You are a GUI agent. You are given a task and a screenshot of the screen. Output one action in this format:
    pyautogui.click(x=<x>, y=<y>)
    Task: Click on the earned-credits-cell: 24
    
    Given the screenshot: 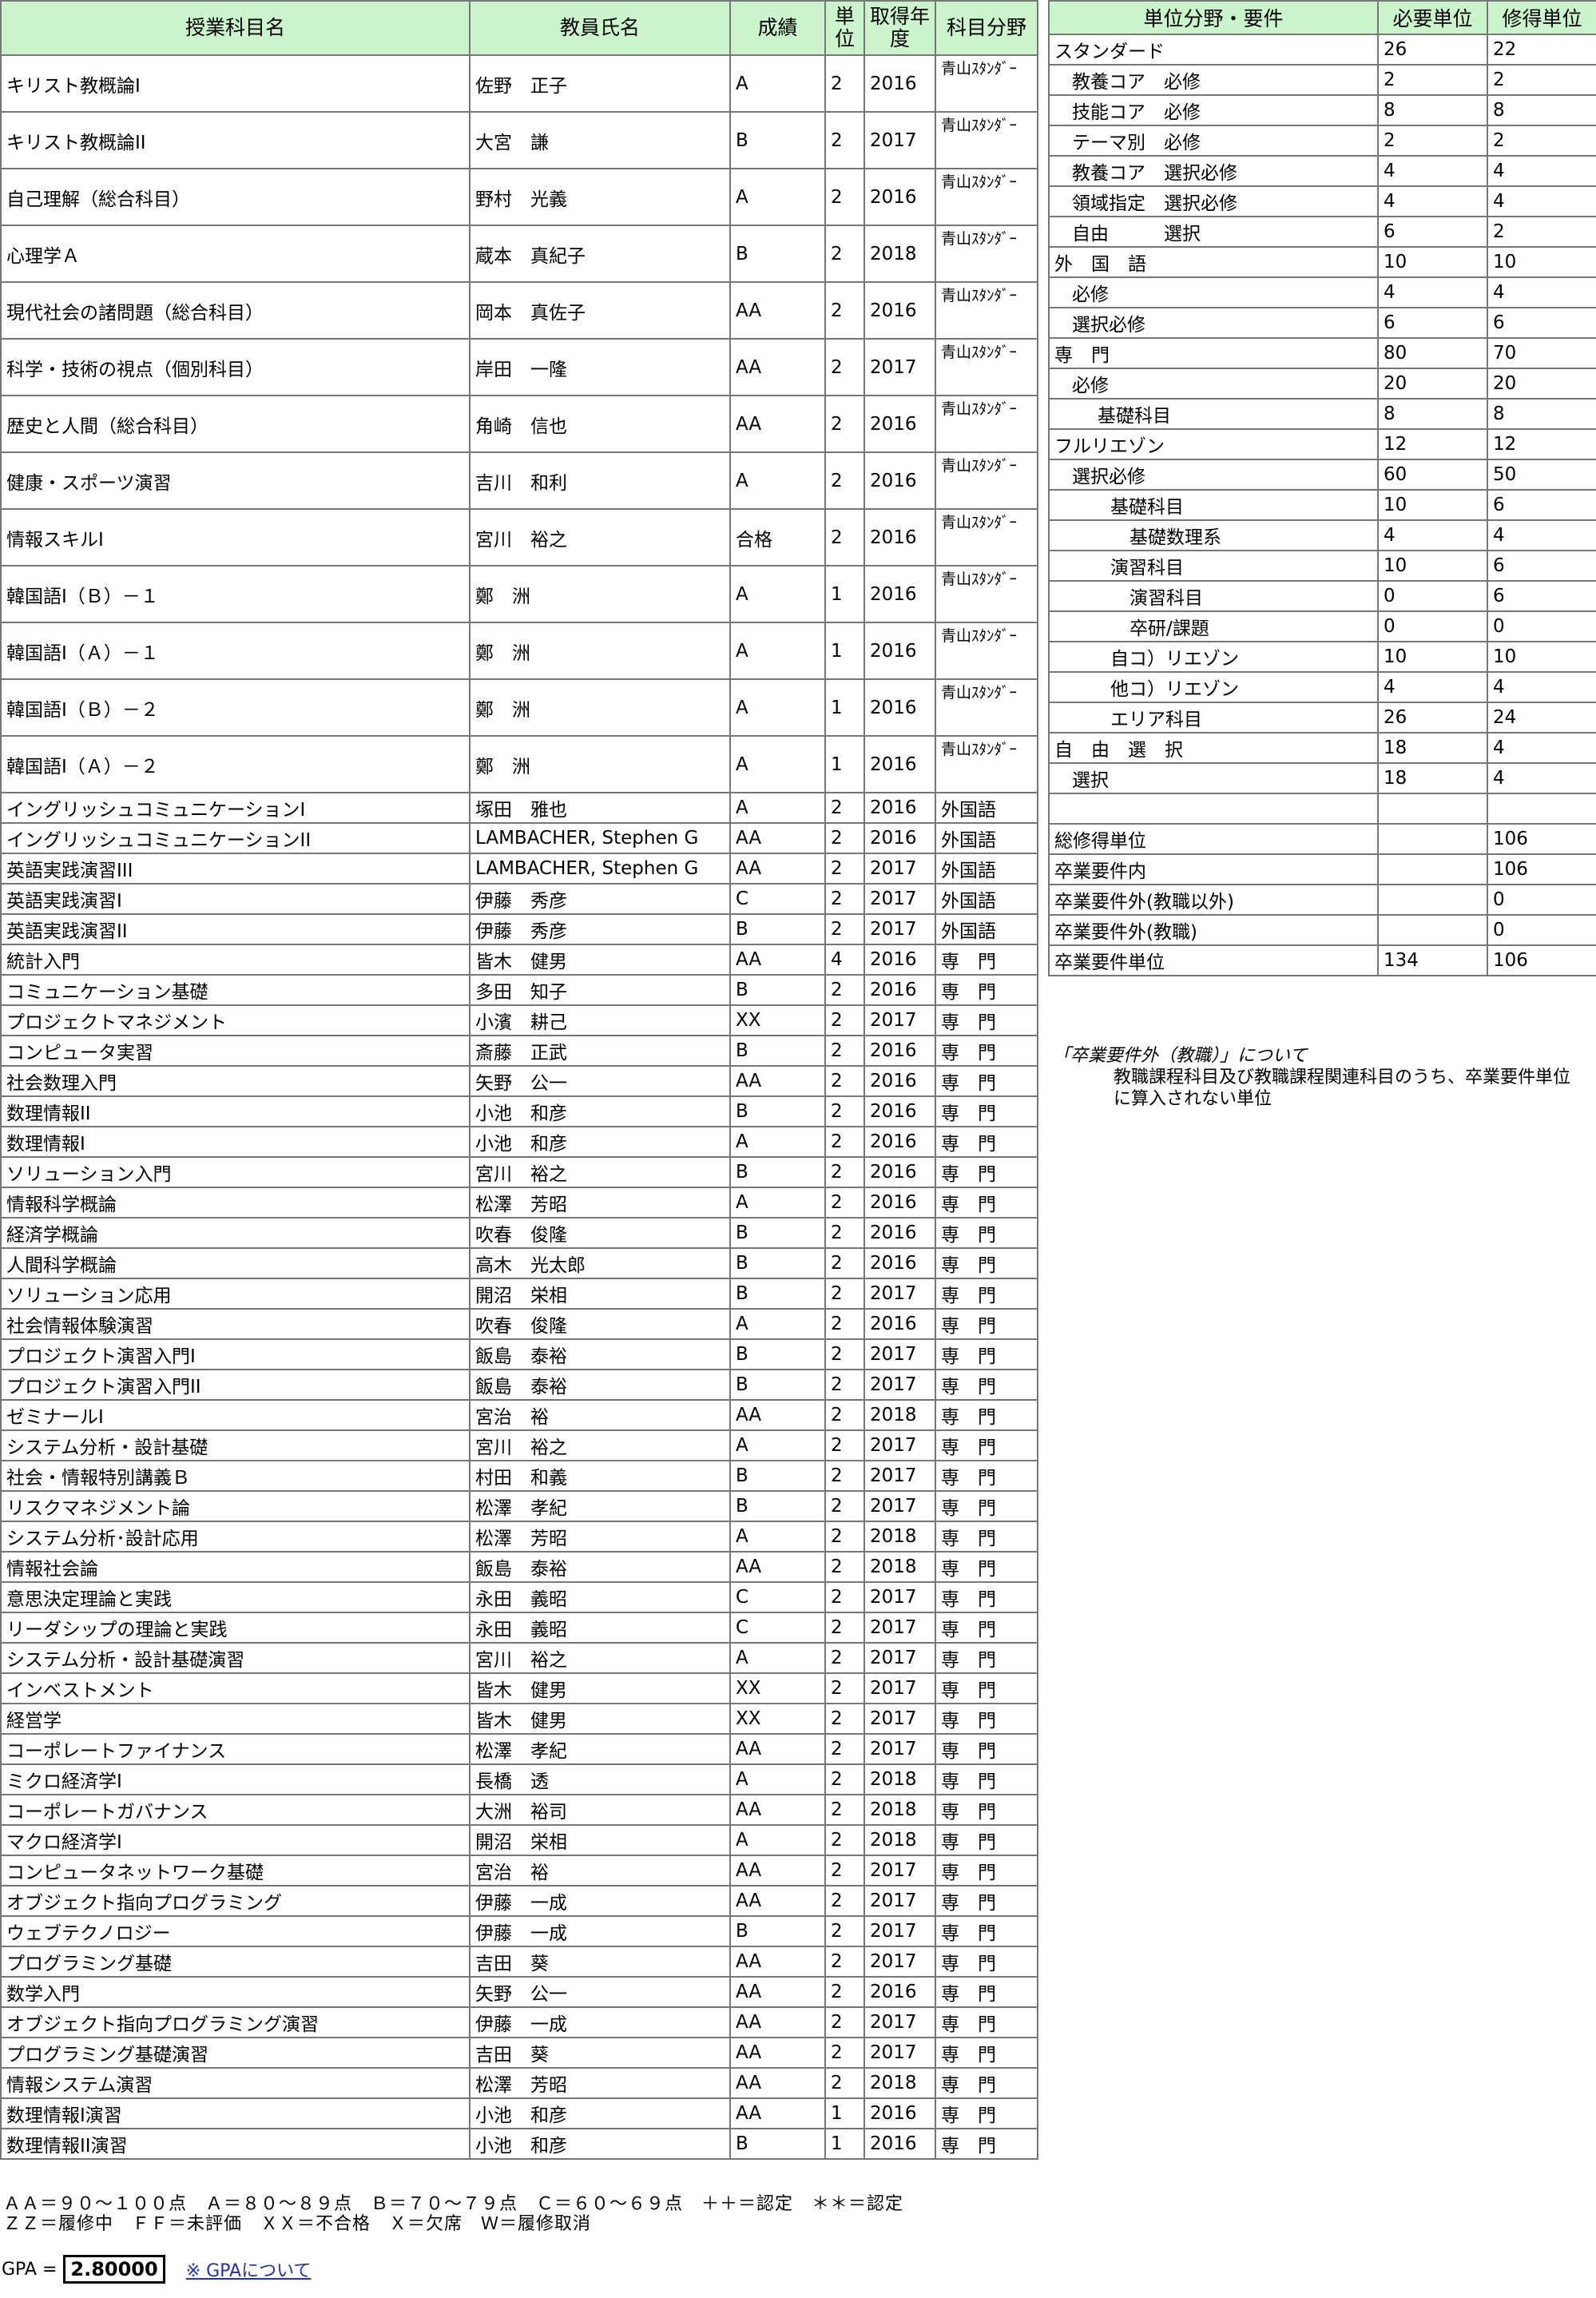 What is the action you would take?
    pyautogui.click(x=1541, y=718)
    